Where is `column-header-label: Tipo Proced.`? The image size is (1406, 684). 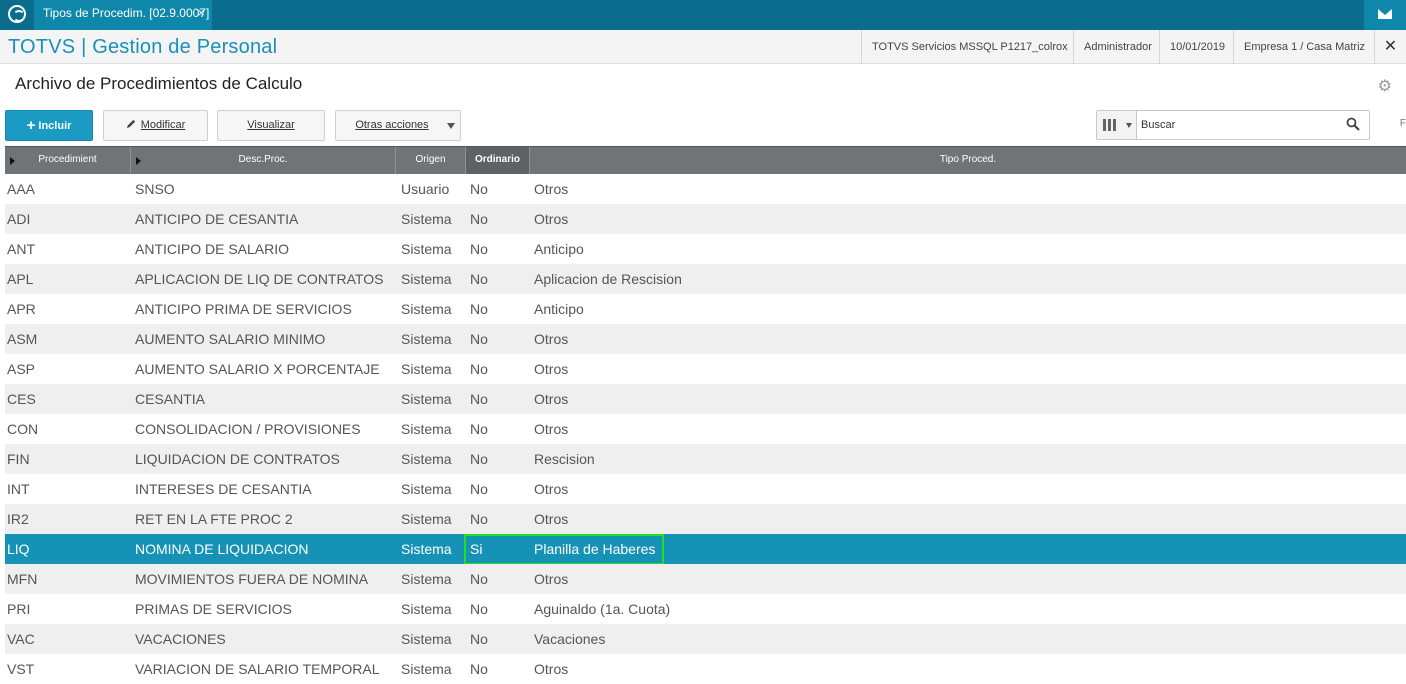
column-header-label: Tipo Proced. is located at coordinates (968, 159).